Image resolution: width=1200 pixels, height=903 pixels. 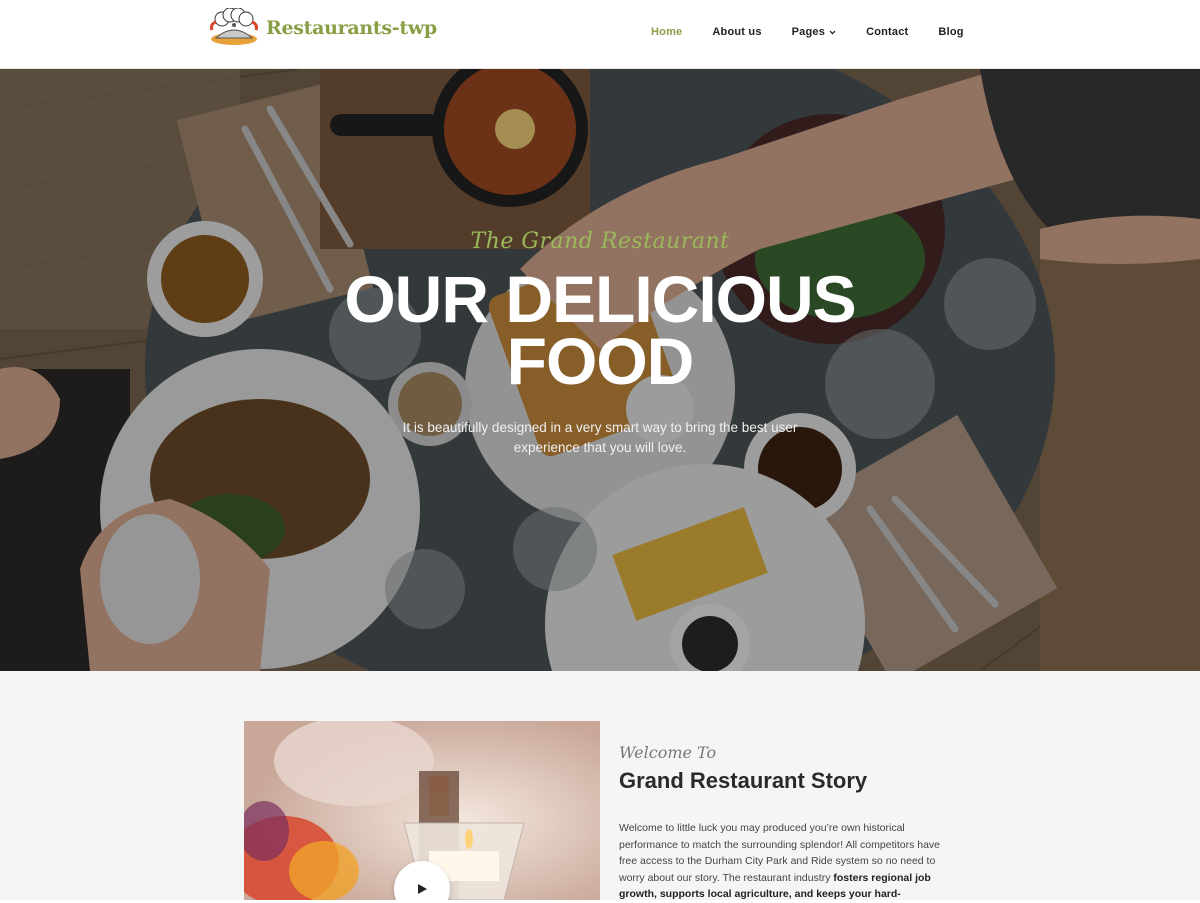 I want to click on nav-item-about-us: About us, so click(x=736, y=32).